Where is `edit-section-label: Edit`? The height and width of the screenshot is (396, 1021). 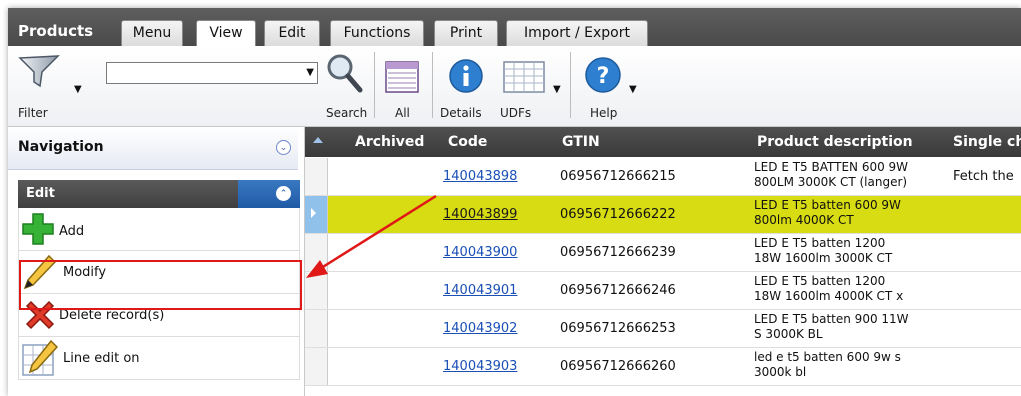 edit-section-label: Edit is located at coordinates (40, 193).